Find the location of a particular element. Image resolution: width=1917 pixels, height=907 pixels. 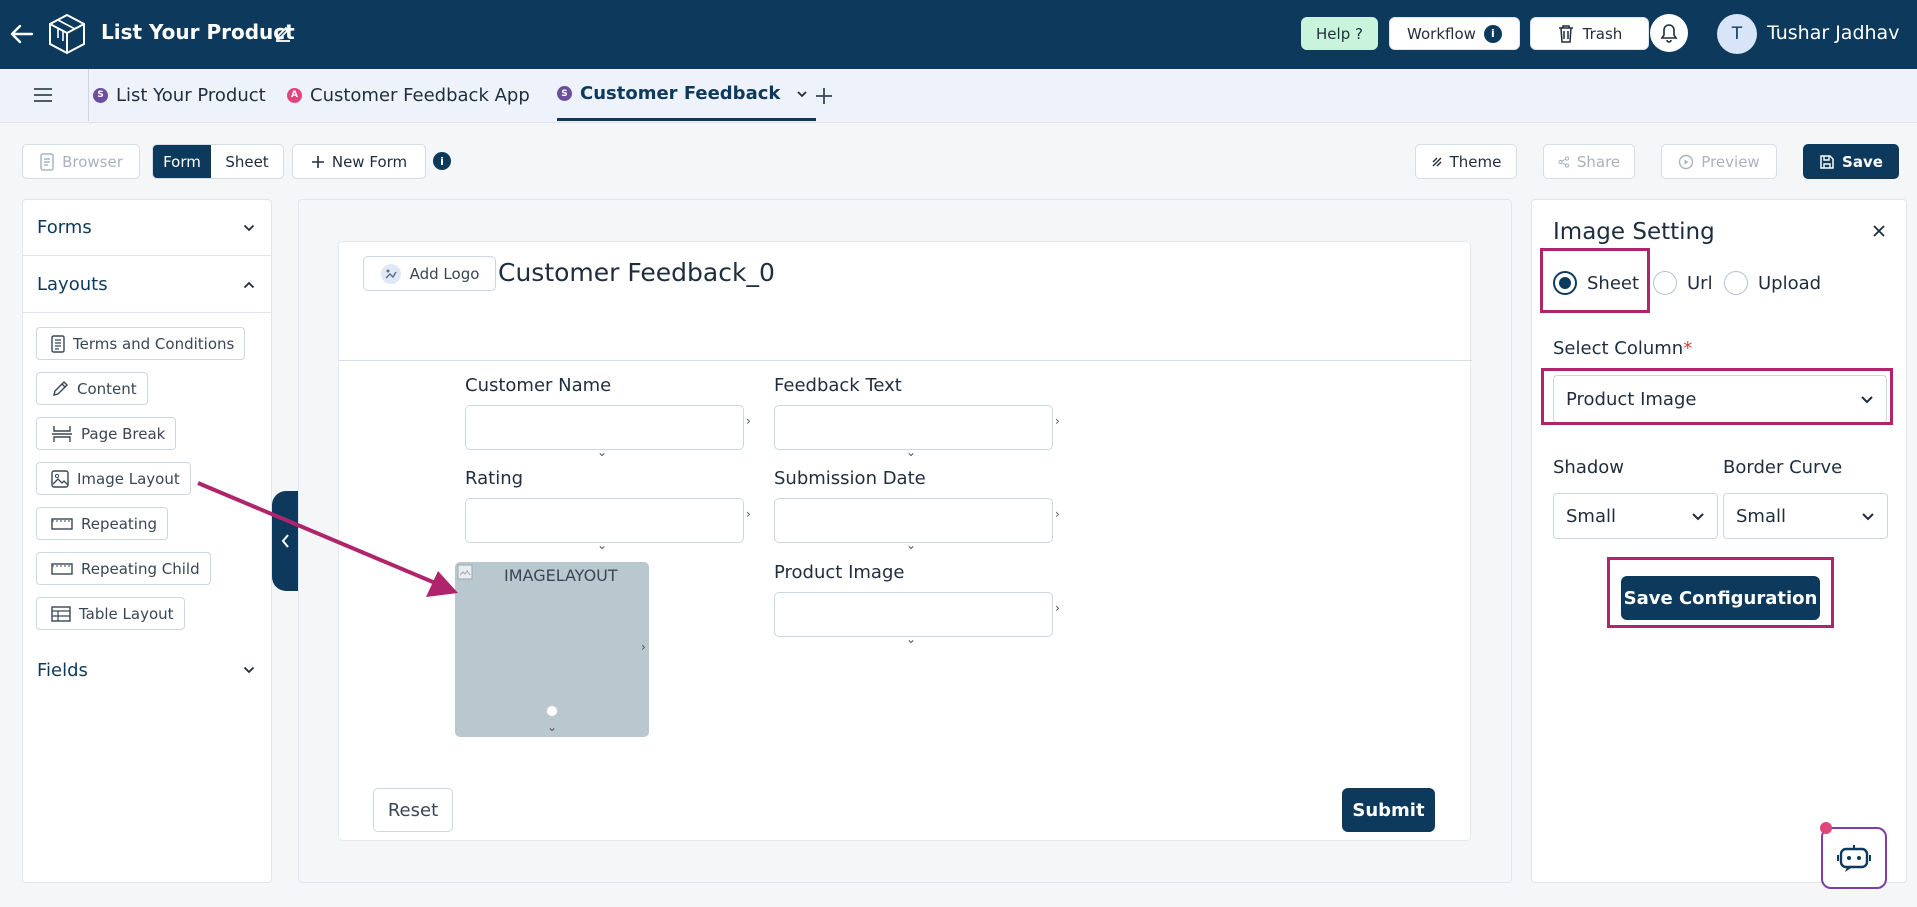

close-icon is located at coordinates (1879, 231).